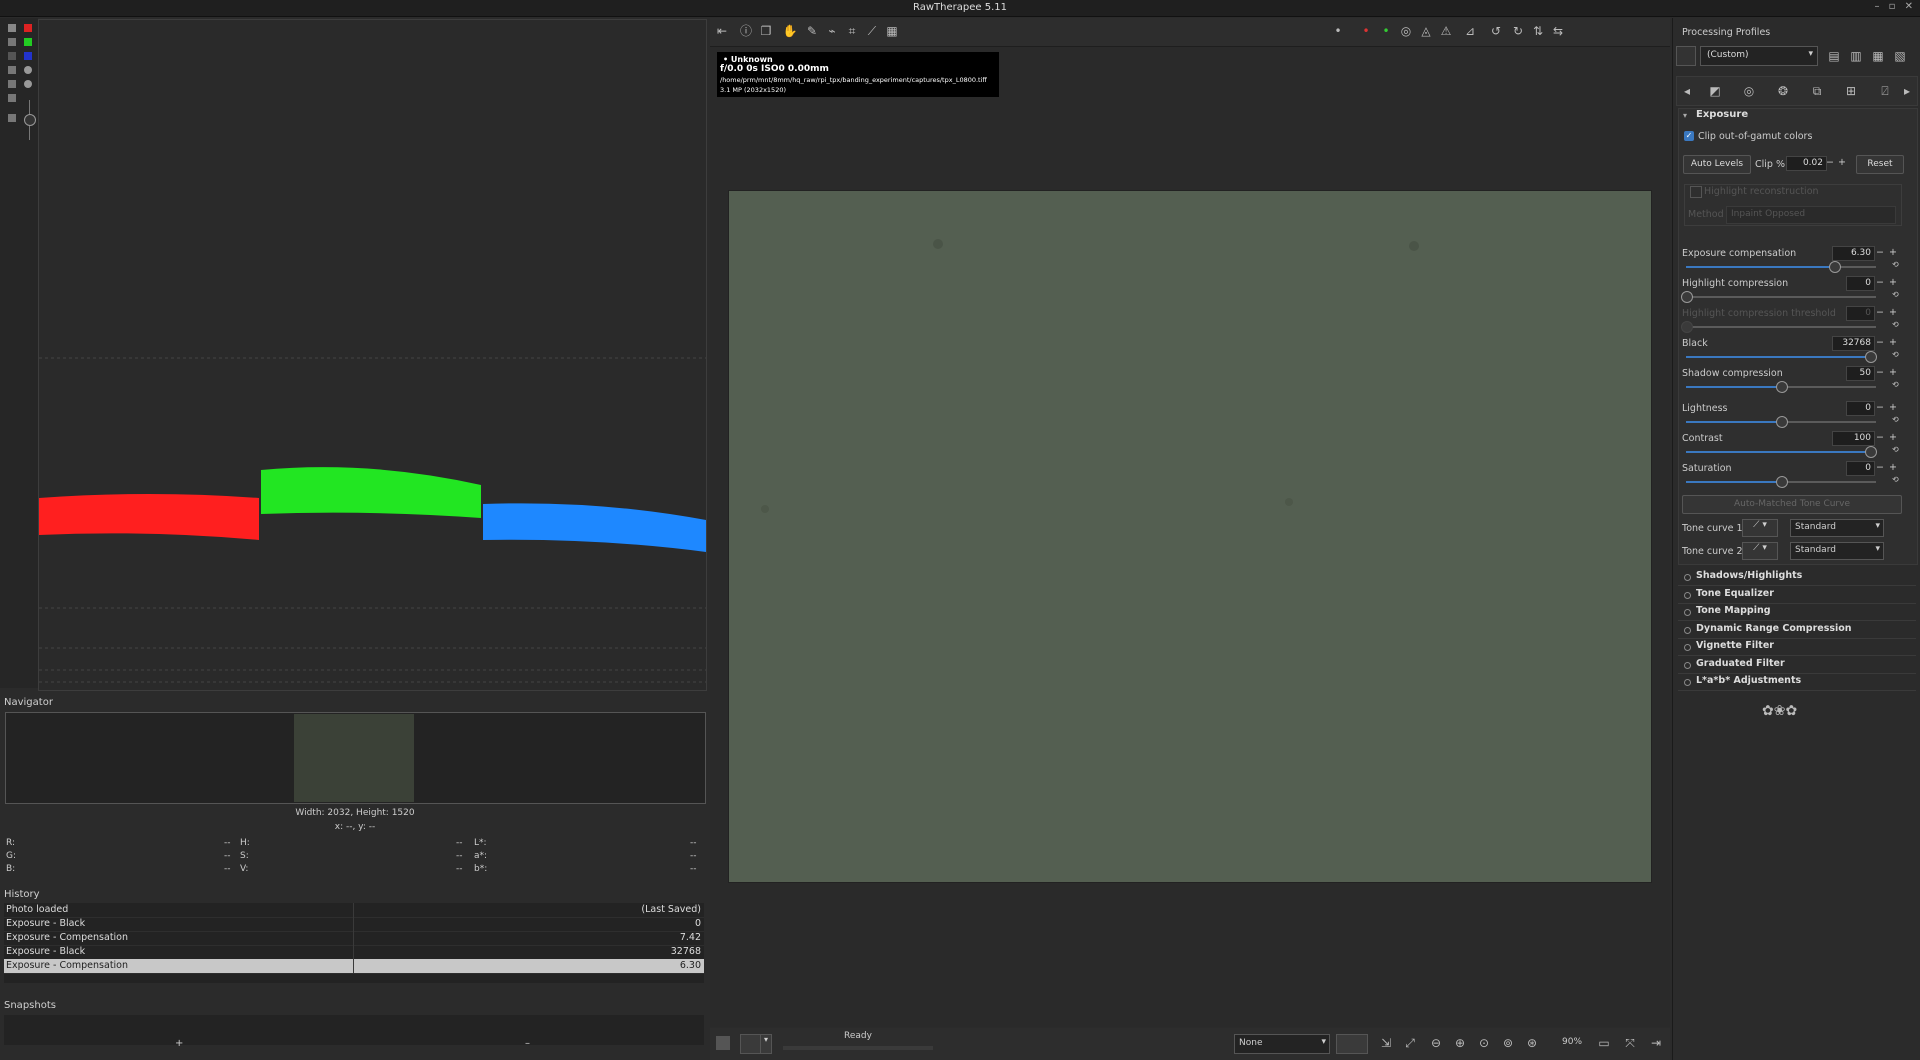  Describe the element at coordinates (1783, 91) in the screenshot. I see `tab-color-icon: ❂` at that location.